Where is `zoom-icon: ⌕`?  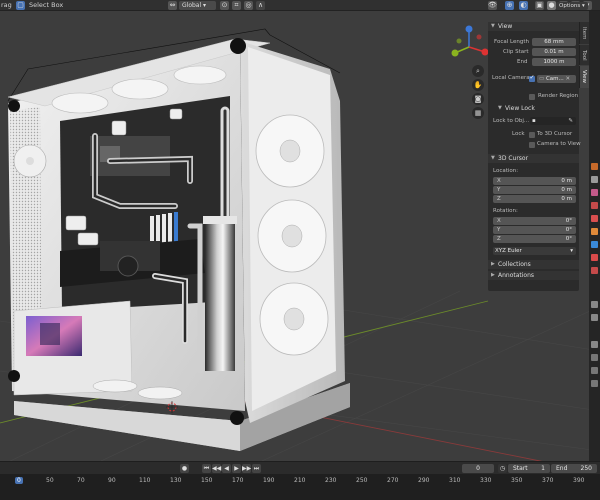
zoom-icon: ⌕ is located at coordinates (478, 71).